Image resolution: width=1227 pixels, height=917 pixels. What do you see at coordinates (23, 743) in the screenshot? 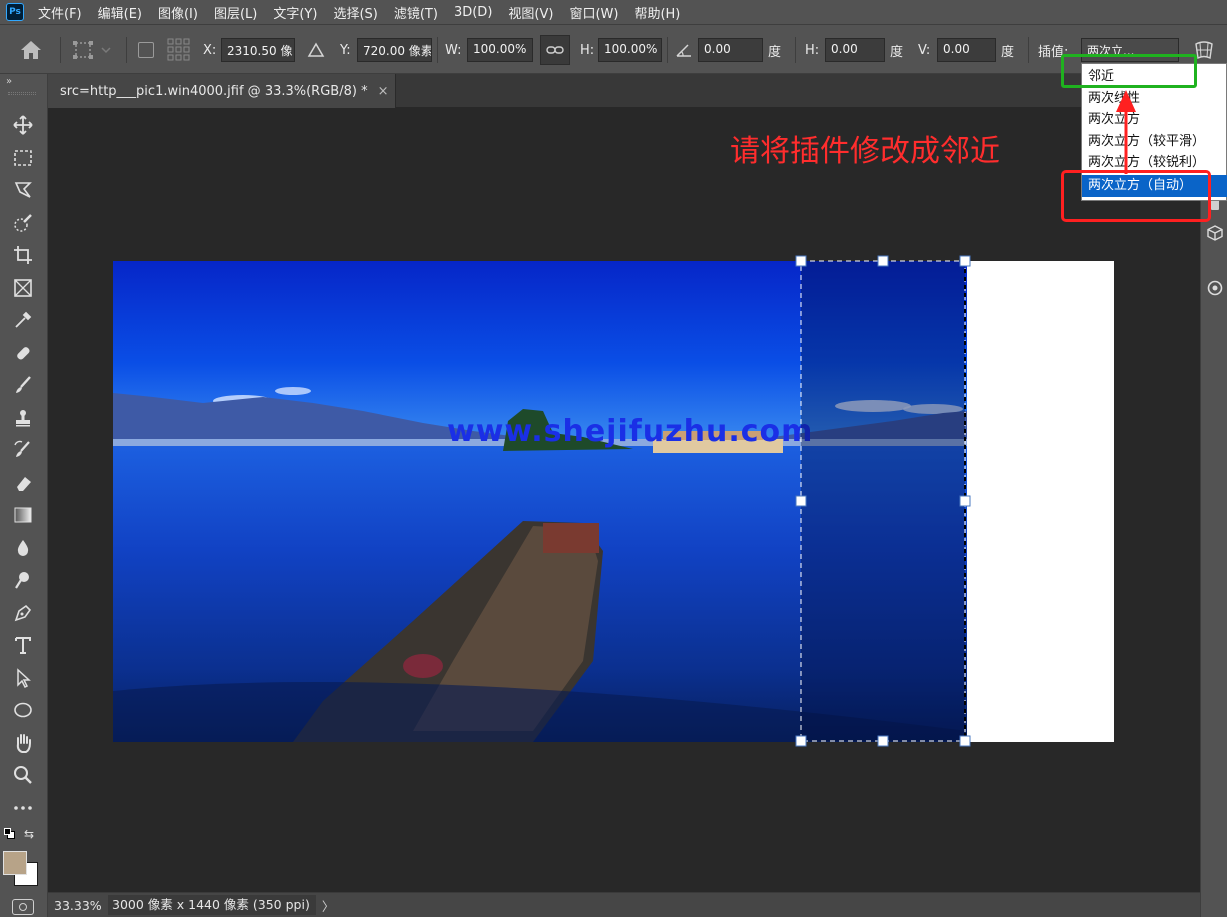
I see `hand-tool` at bounding box center [23, 743].